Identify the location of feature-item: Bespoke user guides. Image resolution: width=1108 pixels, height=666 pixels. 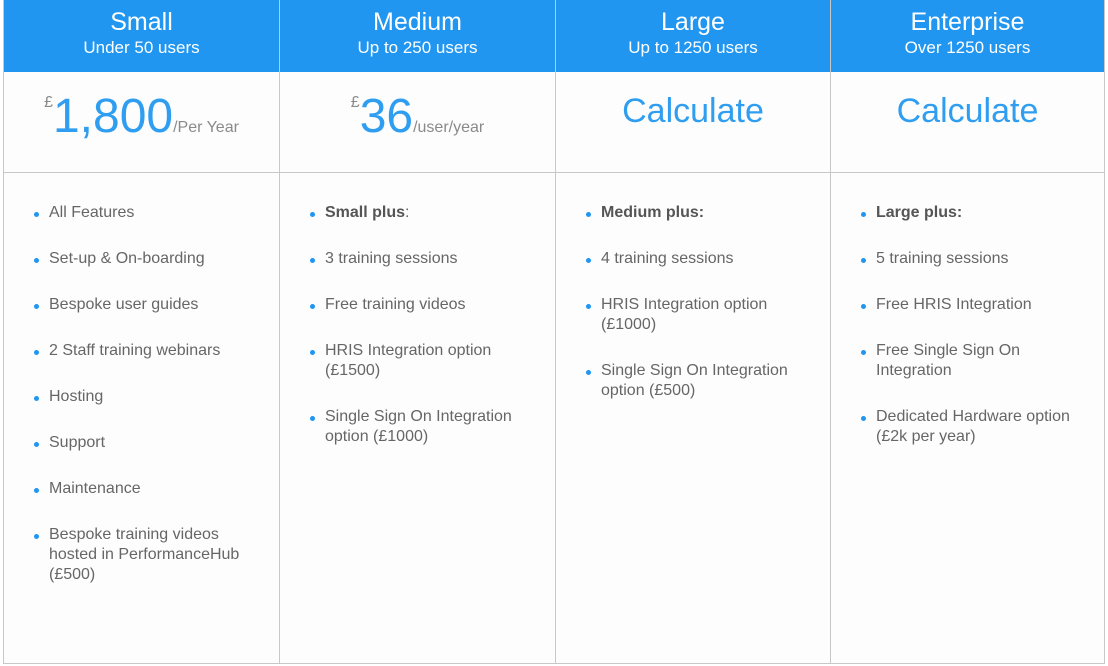
(149, 305).